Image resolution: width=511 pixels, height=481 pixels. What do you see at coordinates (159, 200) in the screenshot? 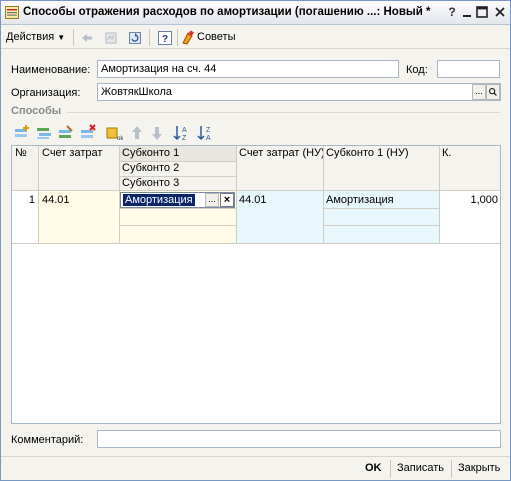
I see `subkonto1-value: Амортизация` at bounding box center [159, 200].